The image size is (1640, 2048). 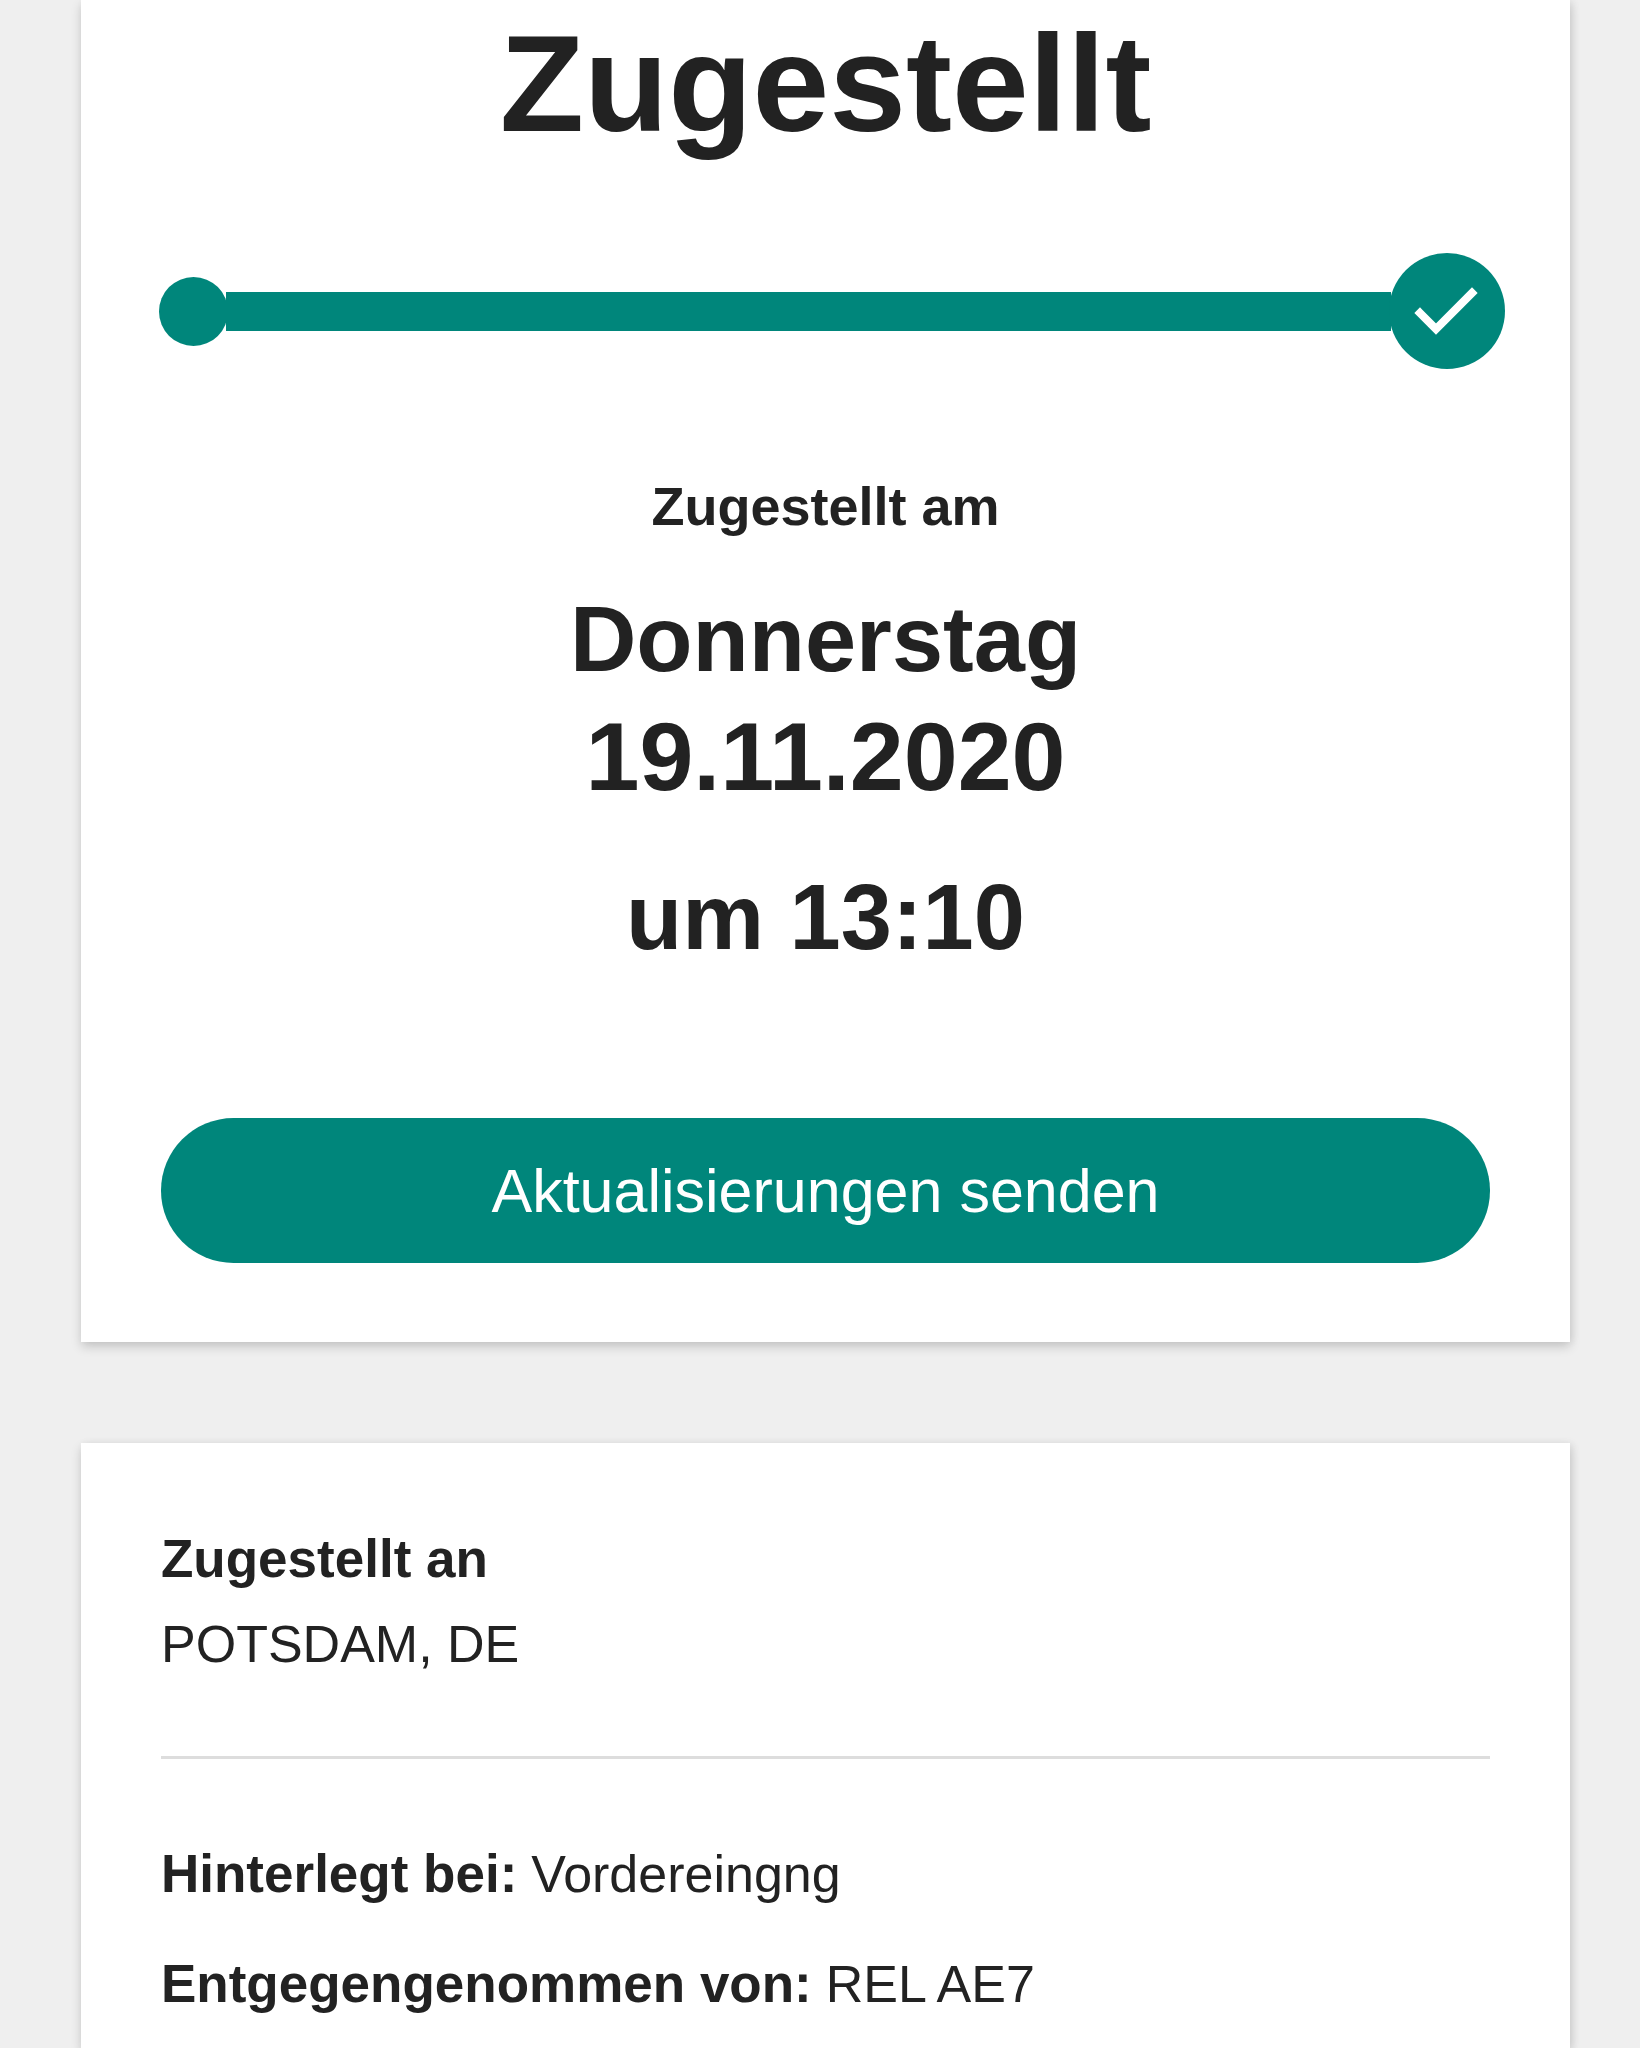 What do you see at coordinates (486, 1984) in the screenshot?
I see `field-label: Entgegengenommen von:` at bounding box center [486, 1984].